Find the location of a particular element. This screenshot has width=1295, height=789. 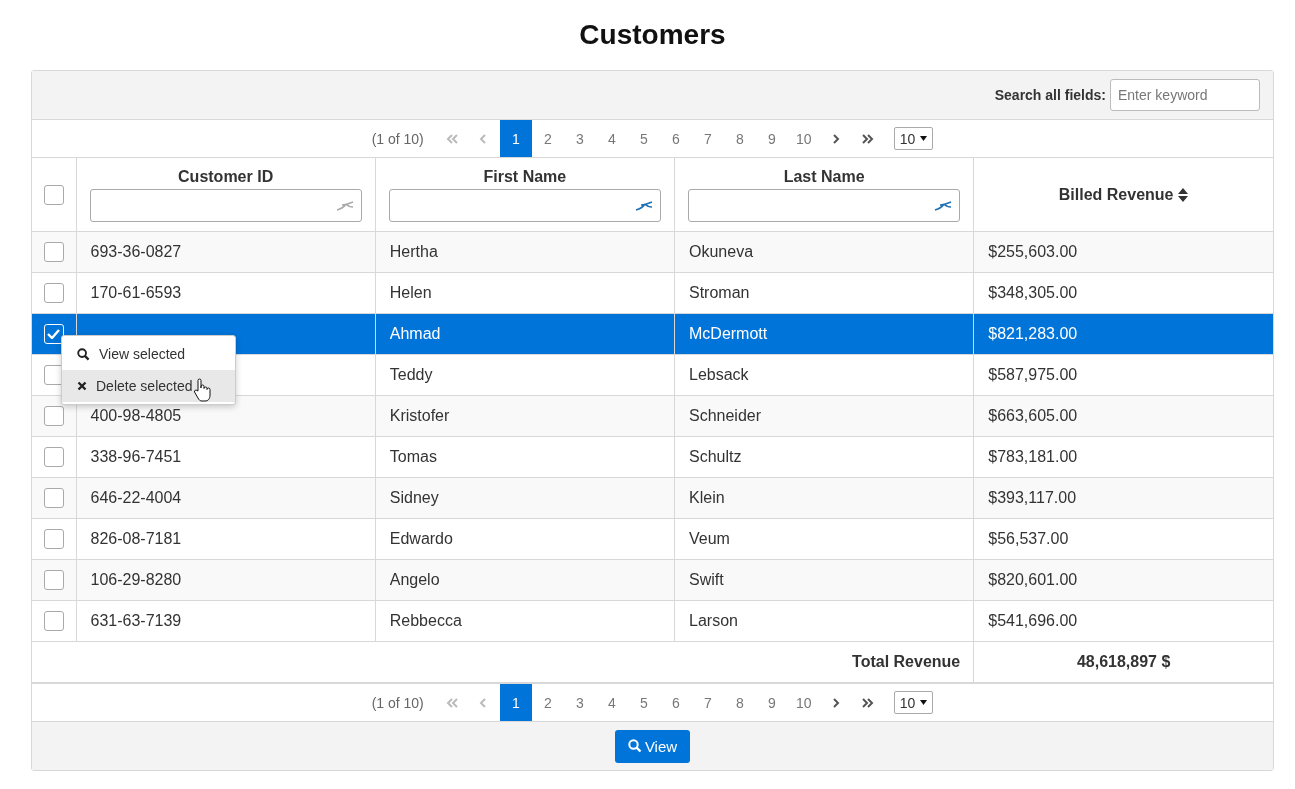

total-value: 48,618,897 $ is located at coordinates (1123, 661).